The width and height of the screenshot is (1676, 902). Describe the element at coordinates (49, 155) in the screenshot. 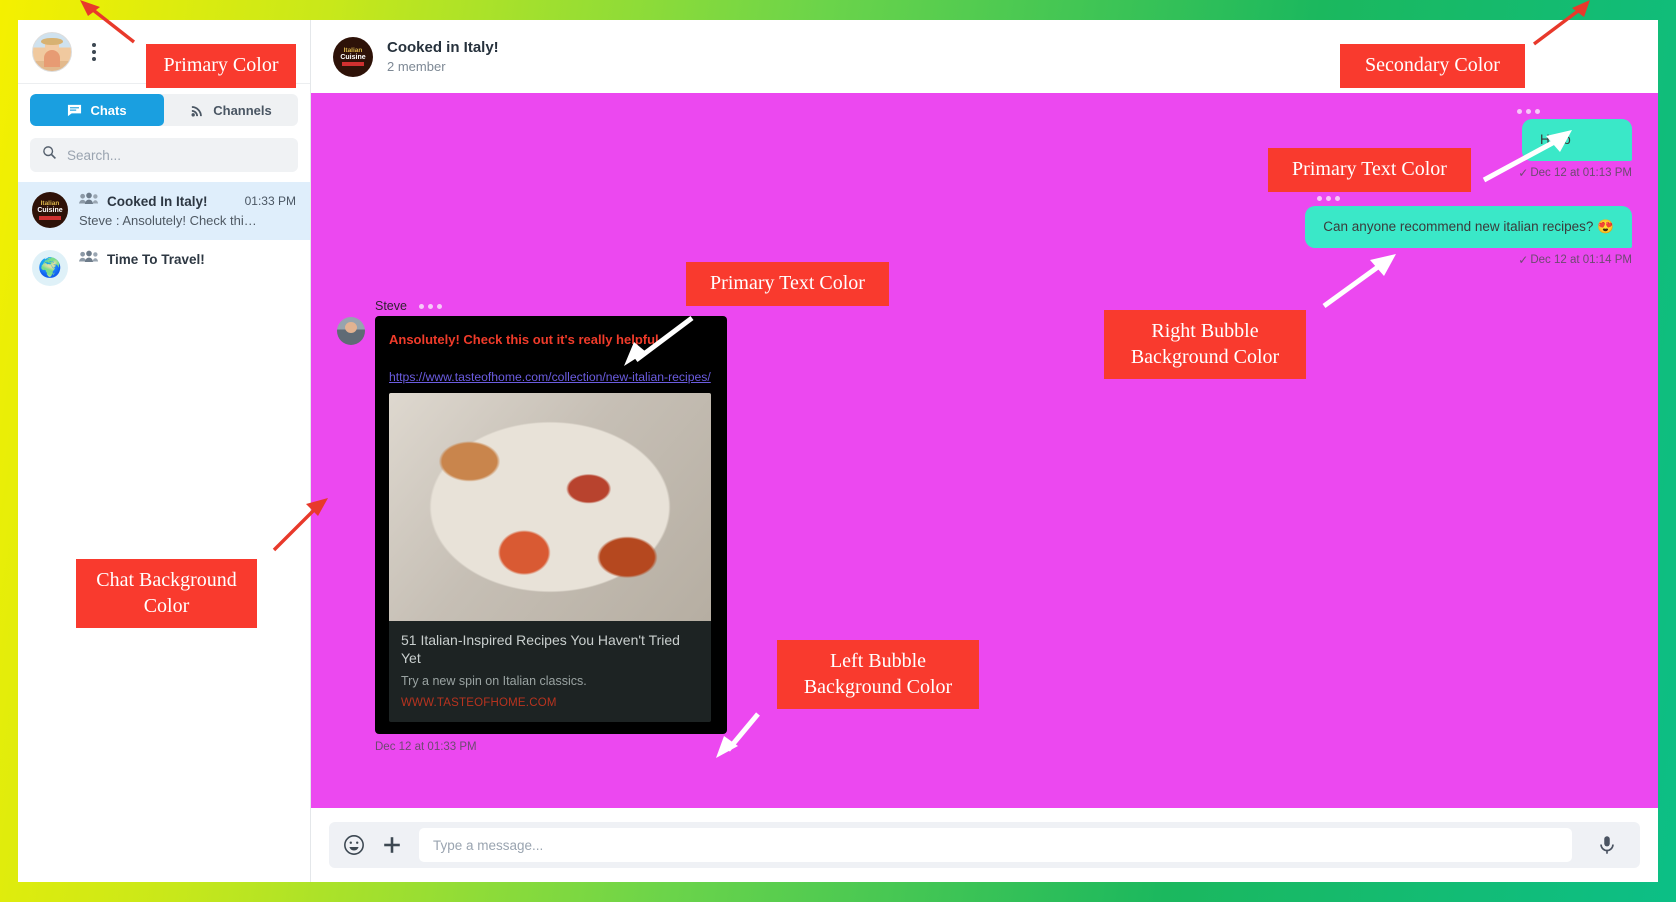

I see `search-icon` at that location.